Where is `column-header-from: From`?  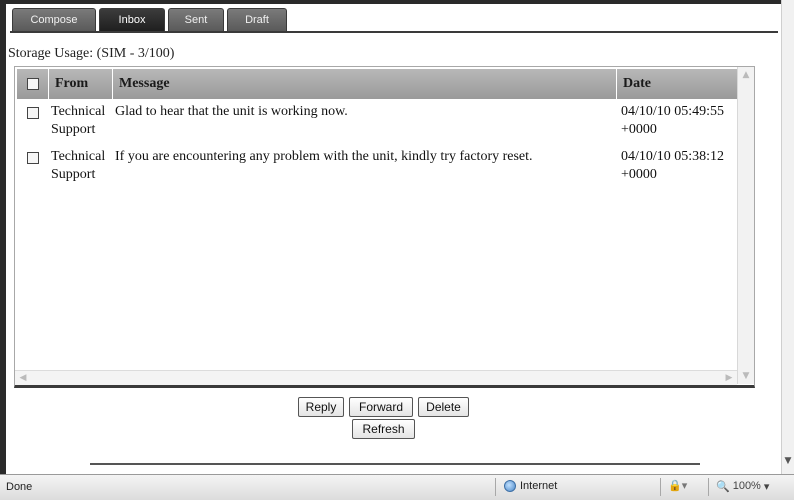 column-header-from: From is located at coordinates (81, 84).